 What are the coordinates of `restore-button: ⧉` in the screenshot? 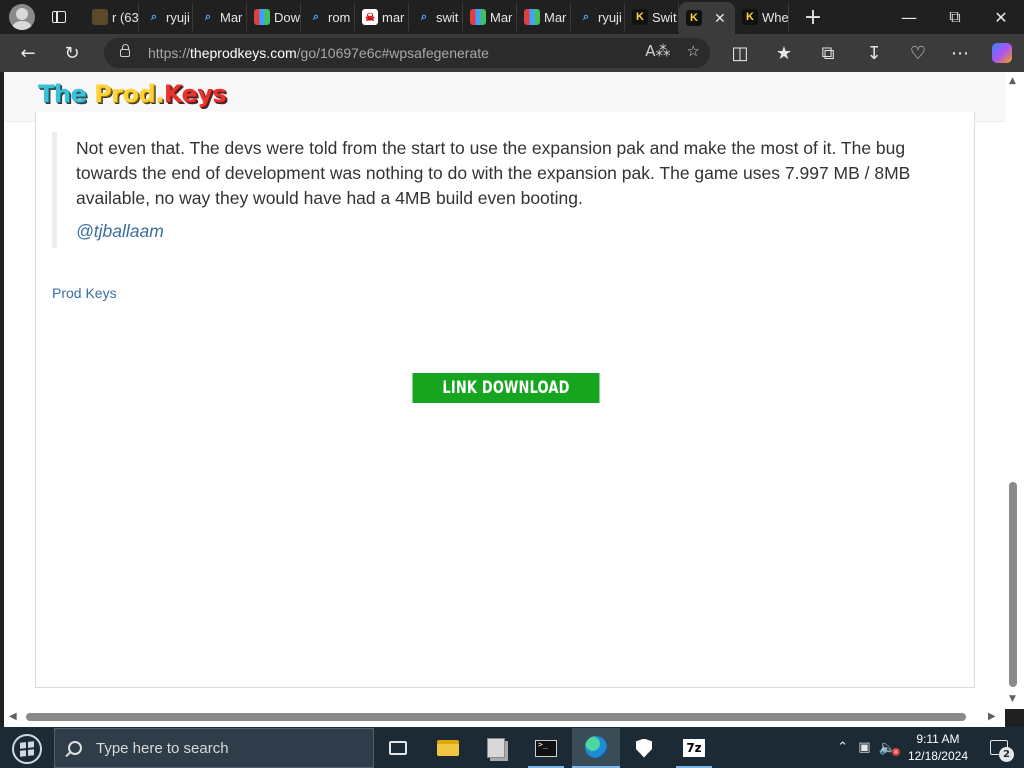 It's located at (955, 17).